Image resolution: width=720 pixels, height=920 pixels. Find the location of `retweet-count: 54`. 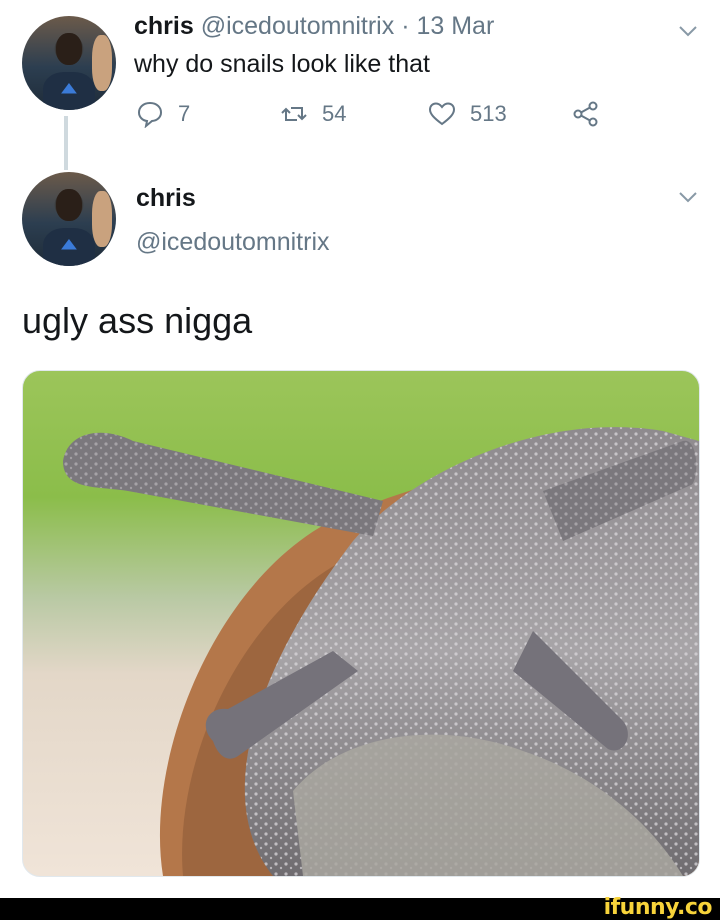

retweet-count: 54 is located at coordinates (334, 113).